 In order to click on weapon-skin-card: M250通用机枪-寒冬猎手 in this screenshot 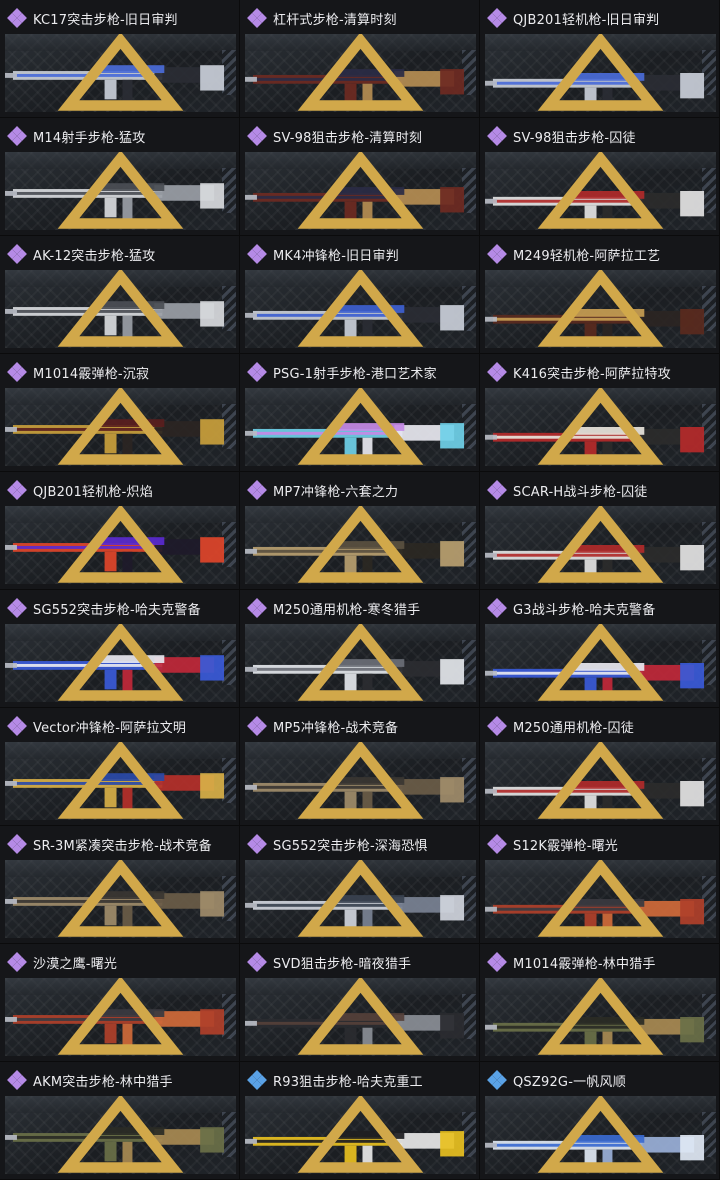, I will do `click(360, 649)`.